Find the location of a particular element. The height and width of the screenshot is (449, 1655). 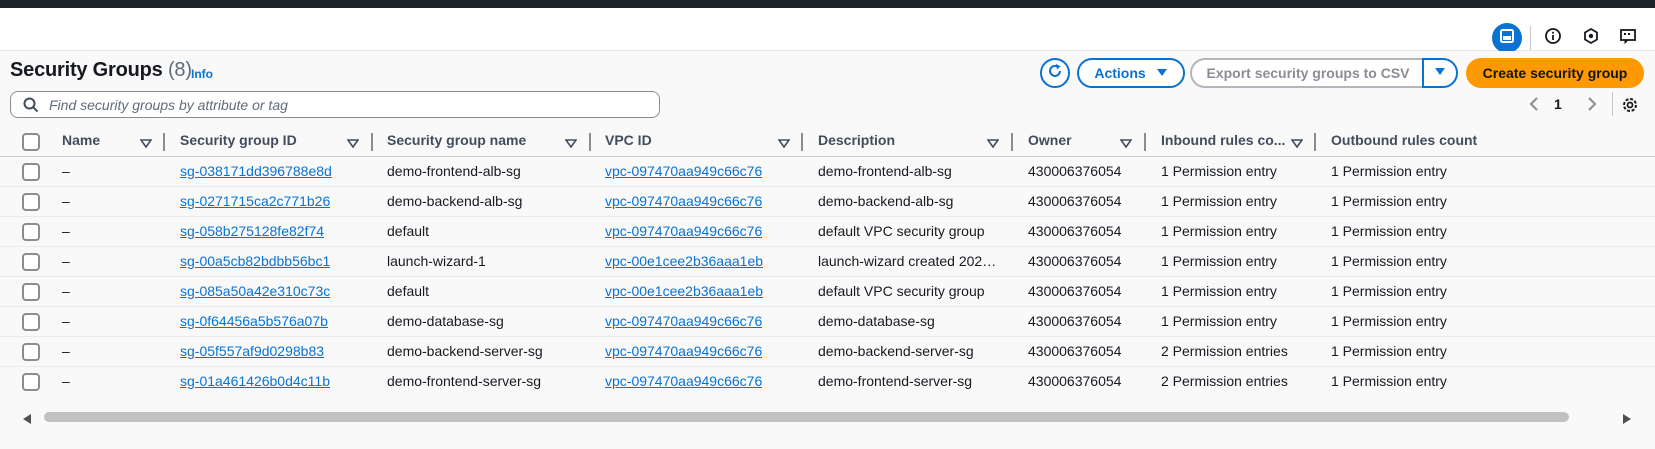

cell-description: demo-frontend-alb-sg is located at coordinates (885, 171).